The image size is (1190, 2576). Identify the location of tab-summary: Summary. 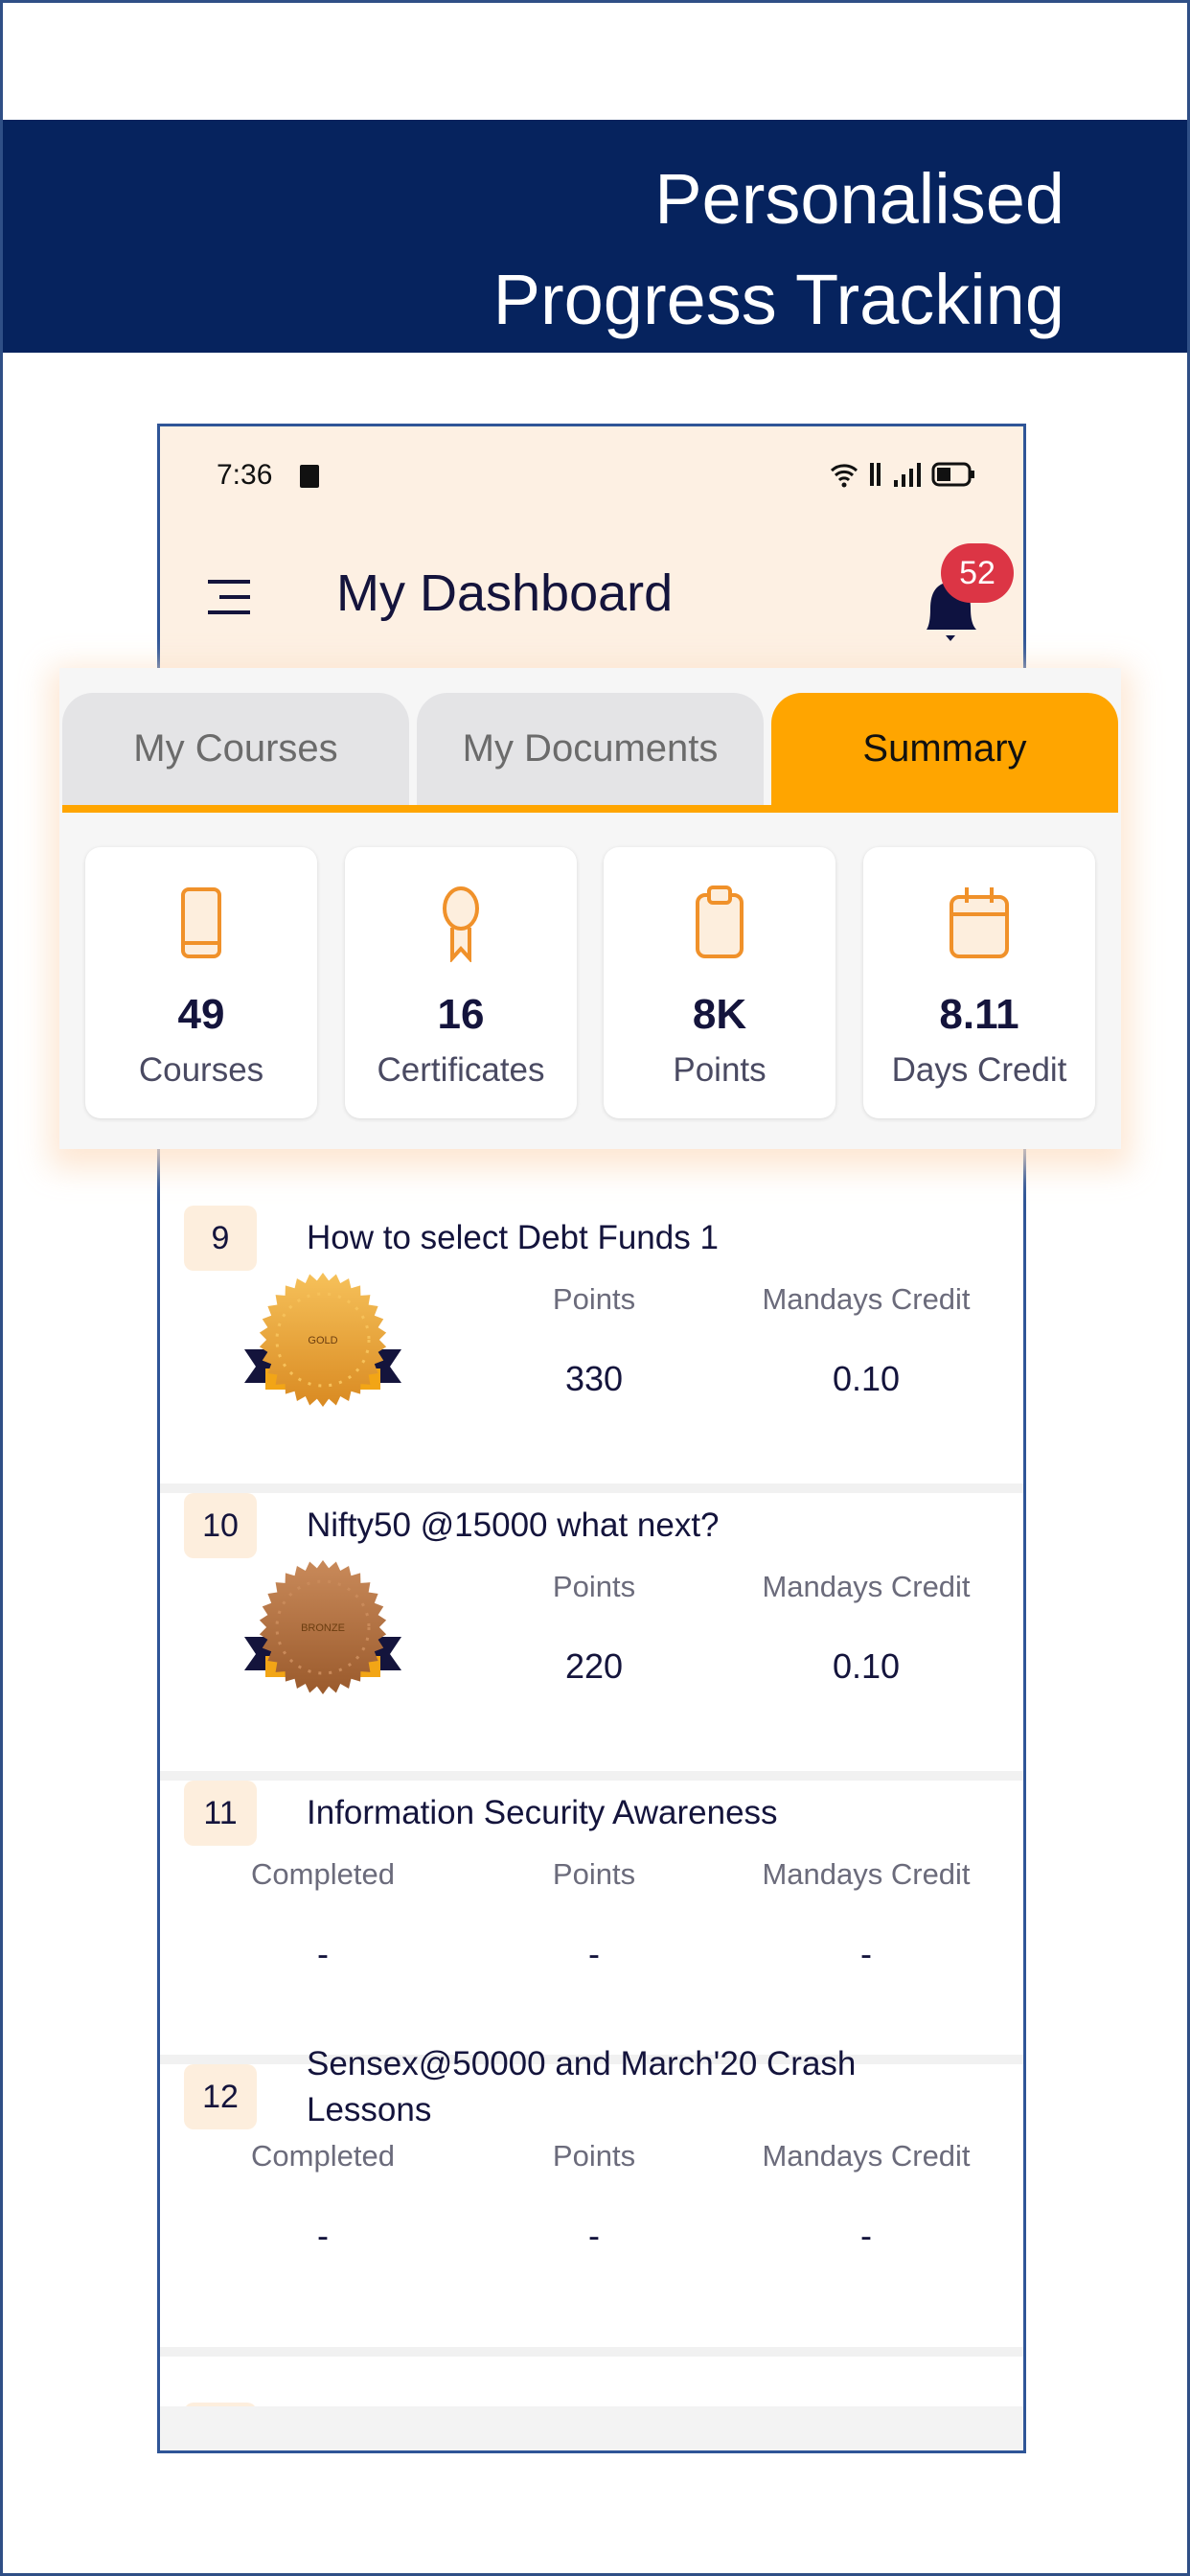
(945, 749).